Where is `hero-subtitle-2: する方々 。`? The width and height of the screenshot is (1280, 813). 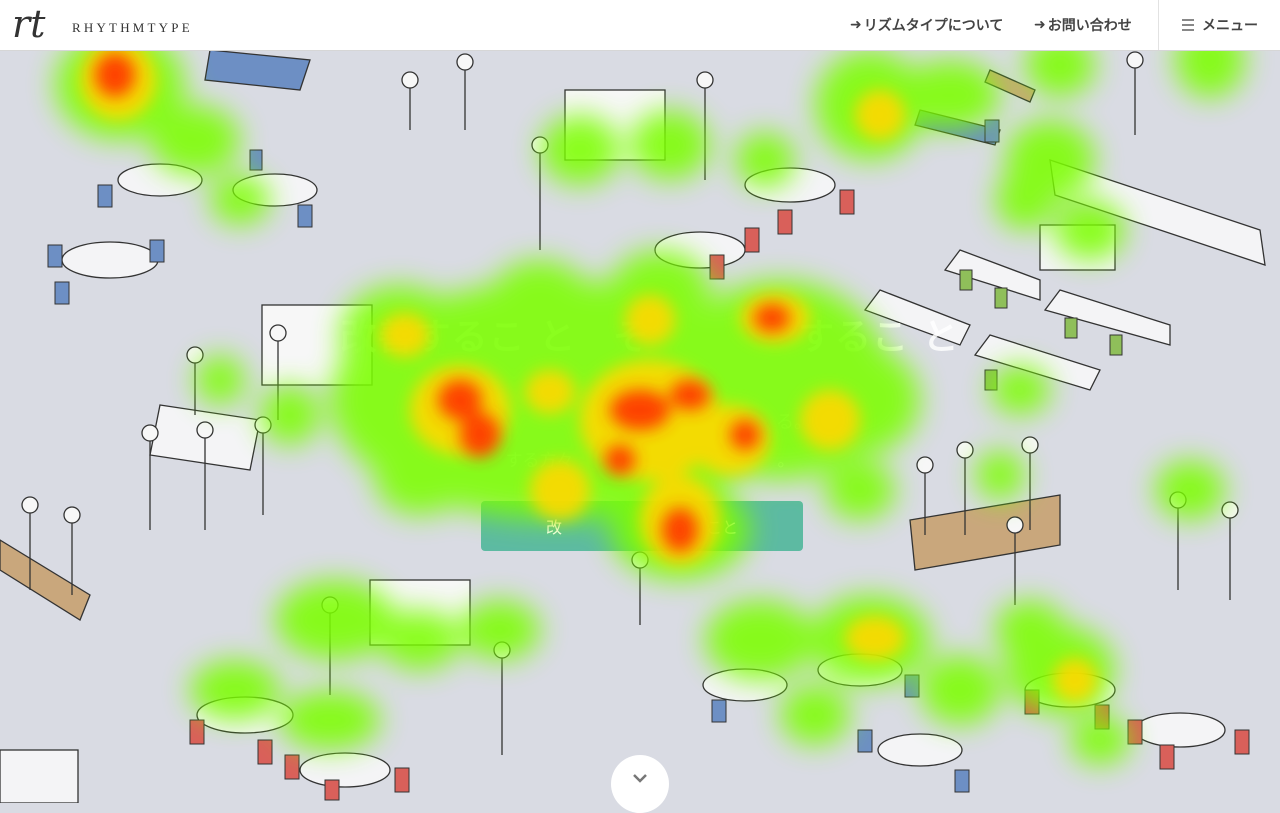
hero-subtitle-2: する方々 。 is located at coordinates (650, 461).